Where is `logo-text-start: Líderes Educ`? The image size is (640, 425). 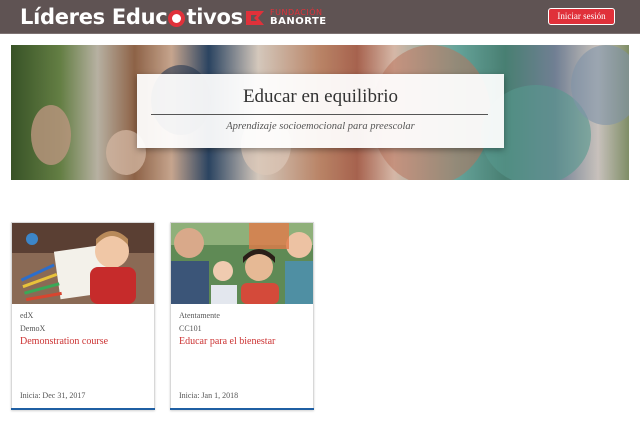
logo-text-start: Líderes Educ is located at coordinates (94, 17).